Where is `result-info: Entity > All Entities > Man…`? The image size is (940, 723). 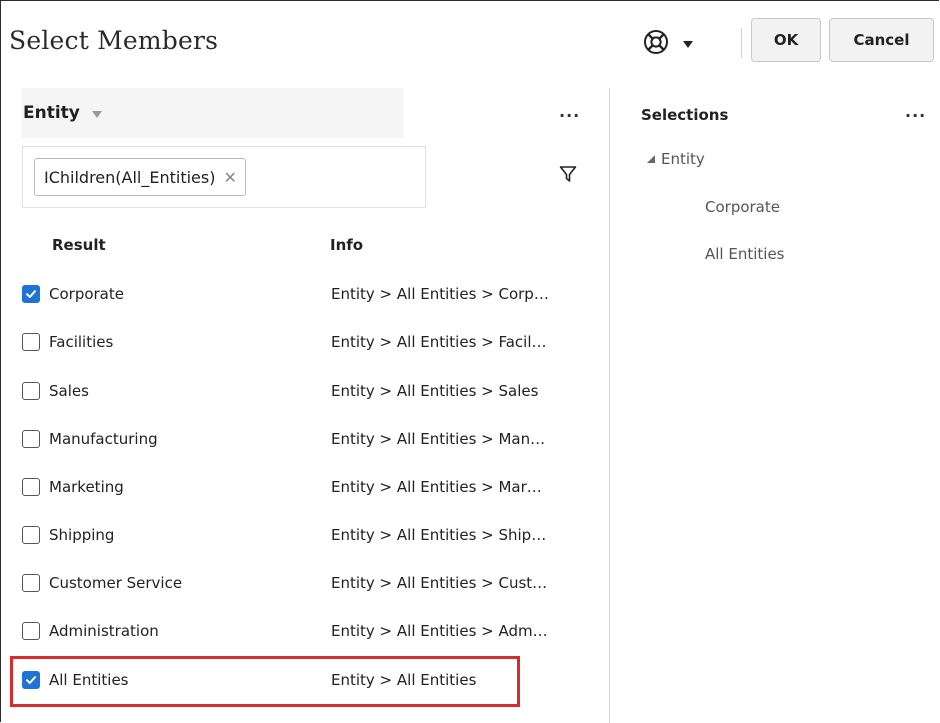 result-info: Entity > All Entities > Man… is located at coordinates (438, 439).